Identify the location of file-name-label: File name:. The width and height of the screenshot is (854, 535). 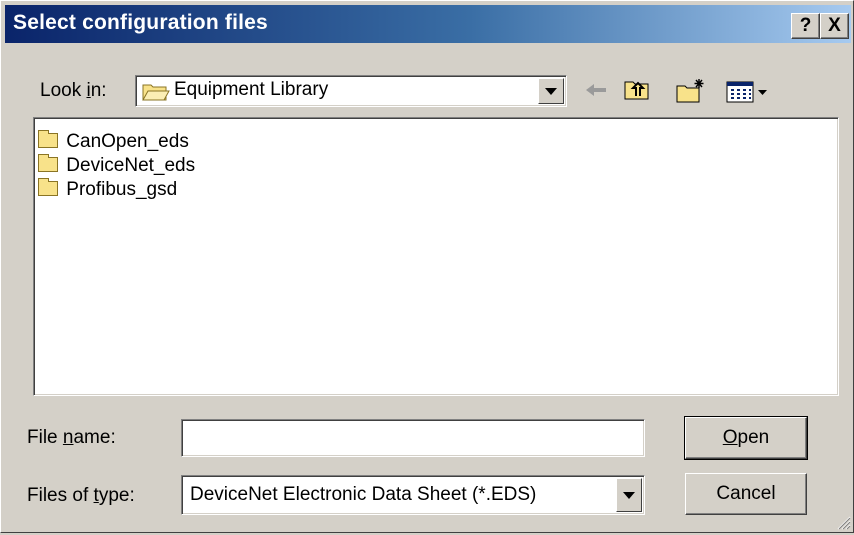
(71, 437).